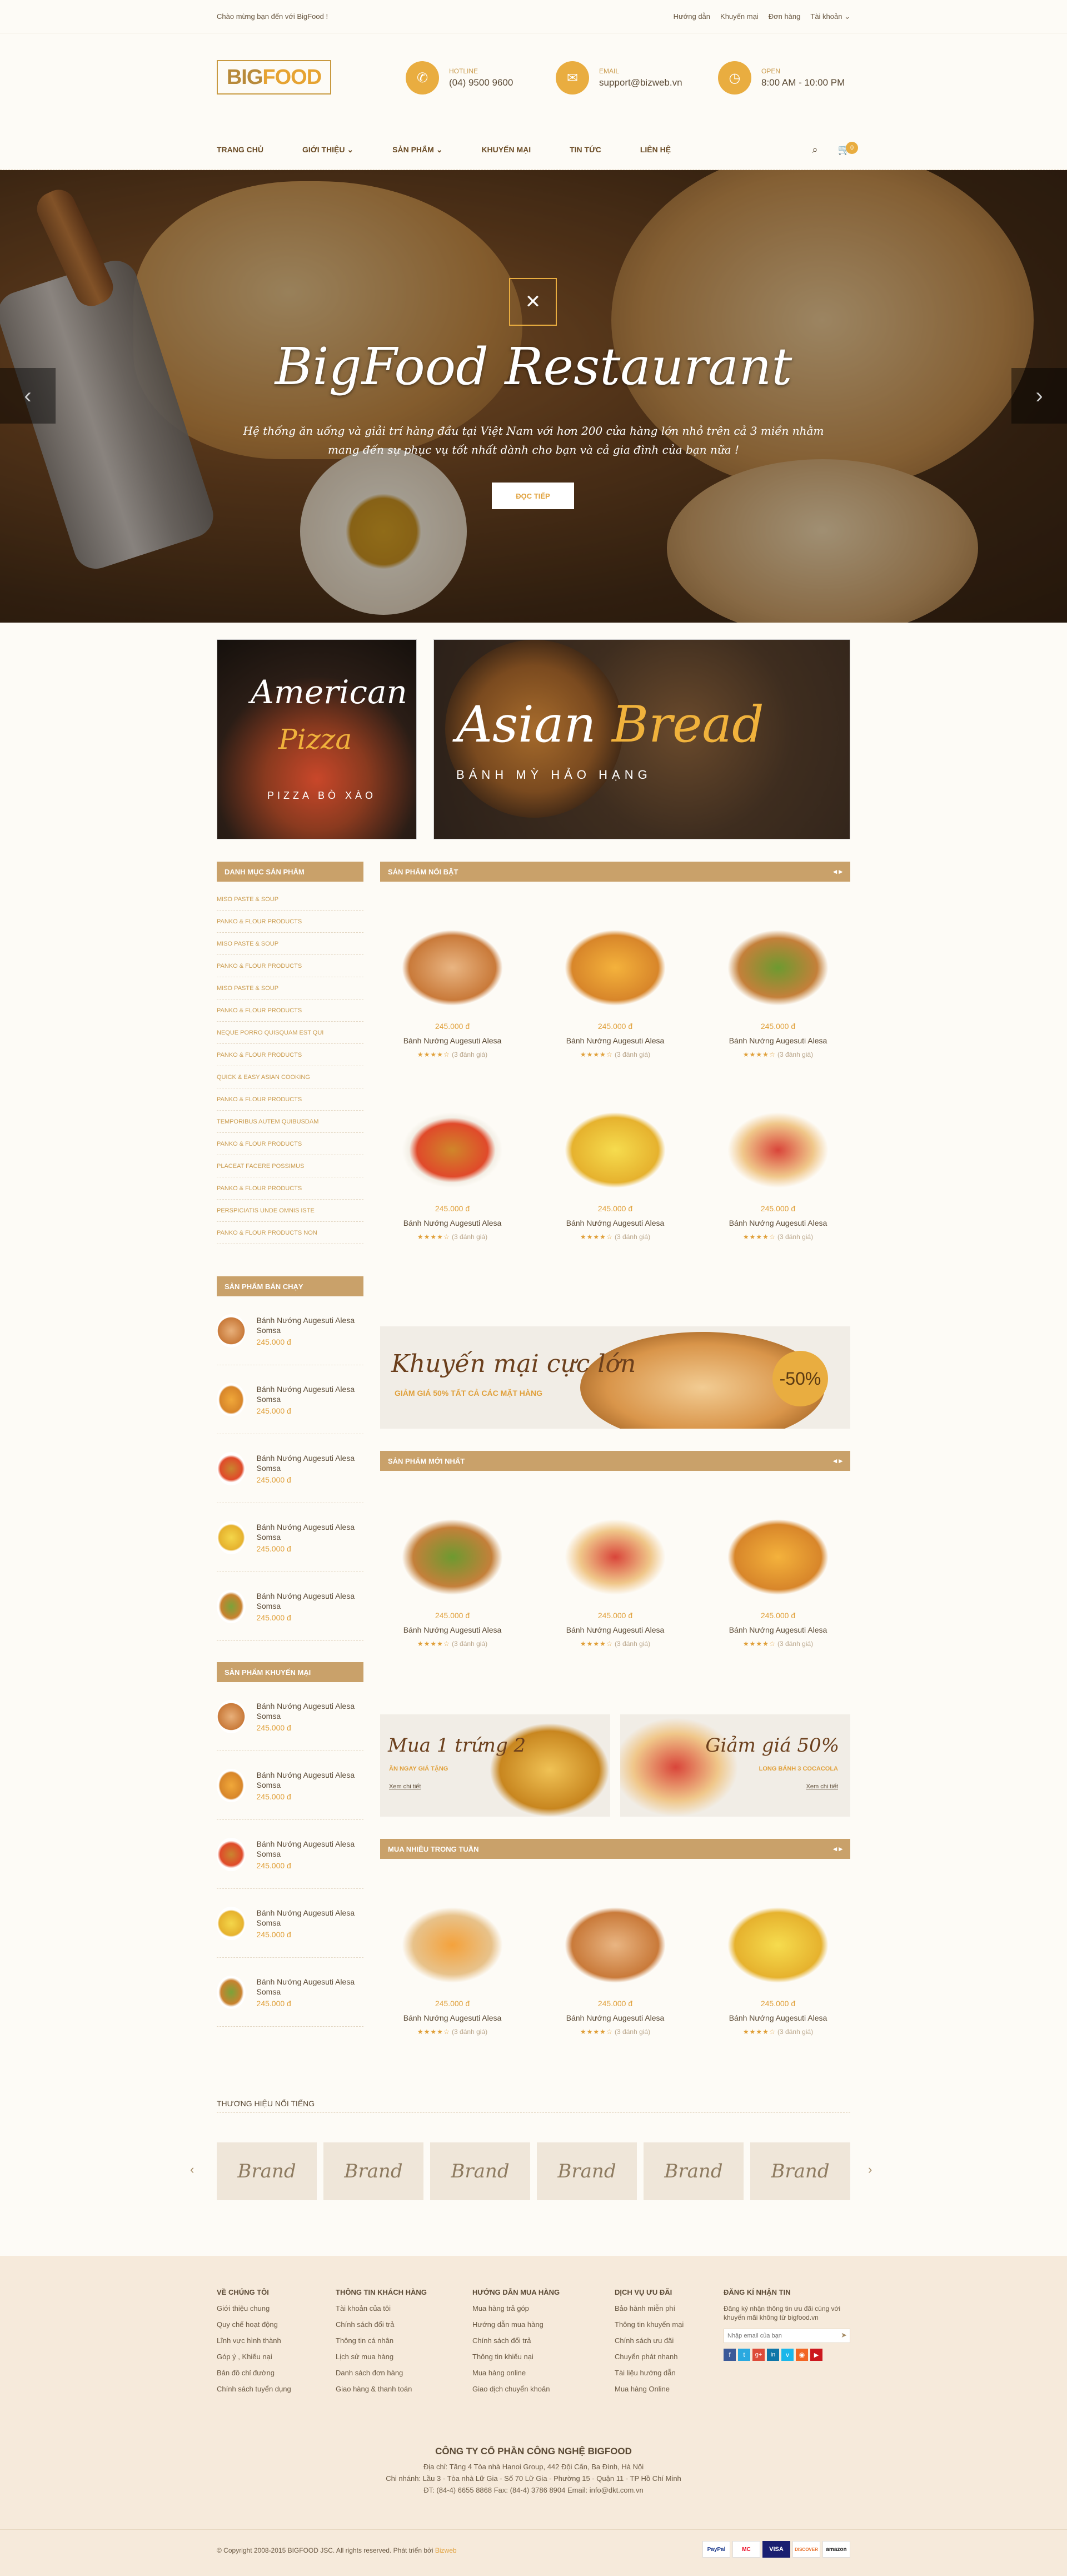  Describe the element at coordinates (290, 1033) in the screenshot. I see `category-item: NEQUE PORRO QUISQUAM EST QUI` at that location.